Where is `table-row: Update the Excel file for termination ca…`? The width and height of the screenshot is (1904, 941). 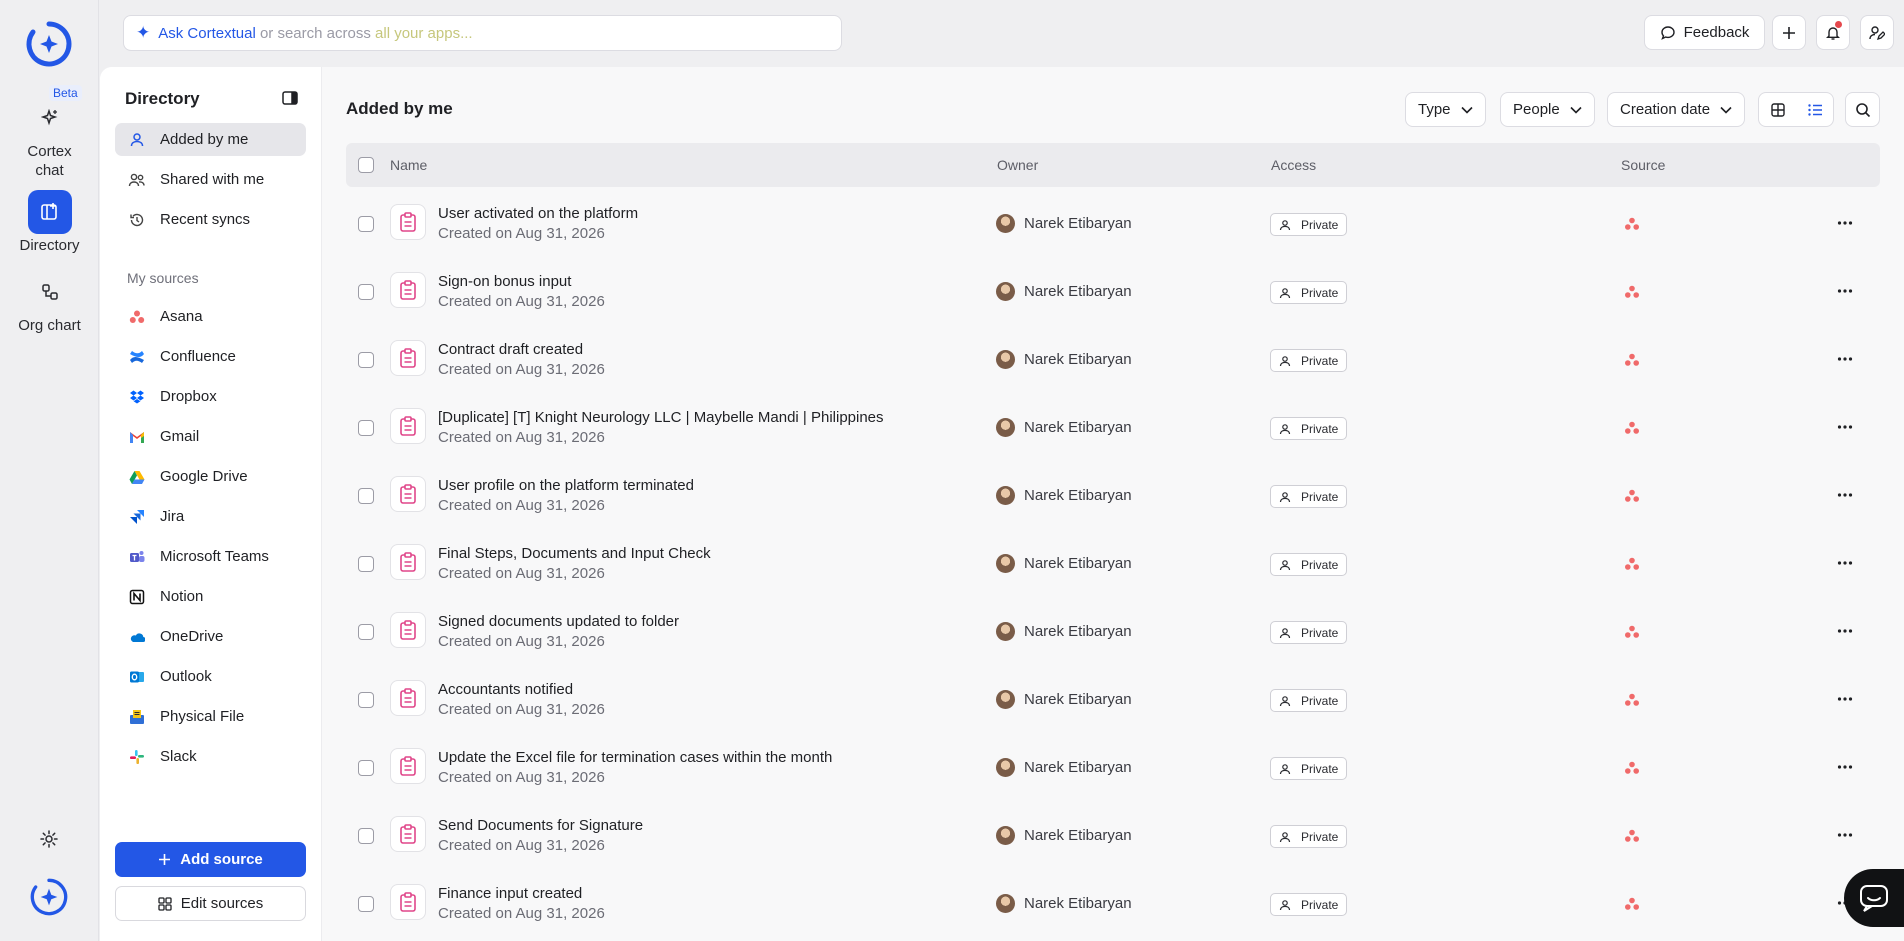
table-row: Update the Excel file for termination ca… is located at coordinates (1113, 768).